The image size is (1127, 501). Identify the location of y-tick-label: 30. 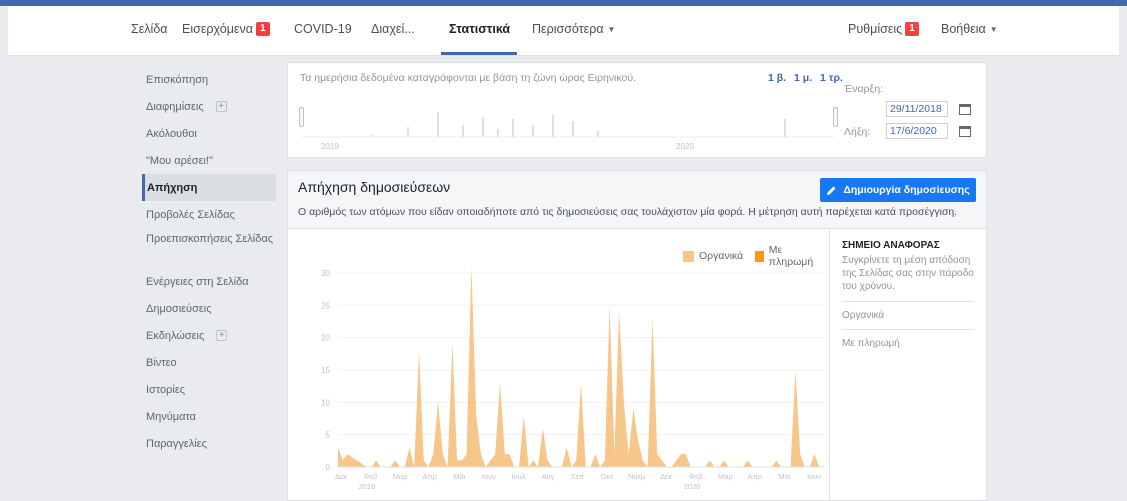
(325, 273).